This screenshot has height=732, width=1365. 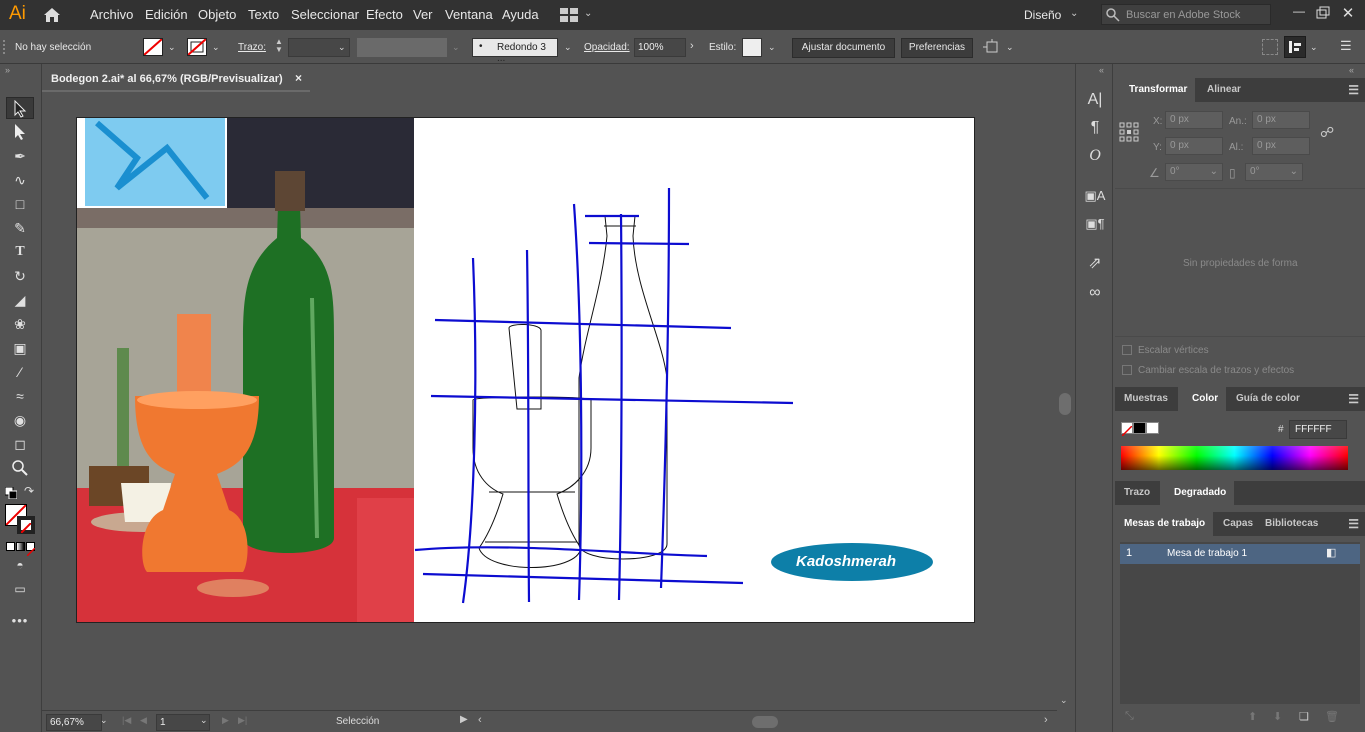 What do you see at coordinates (1331, 552) in the screenshot?
I see `artboard-options-icon: ◧` at bounding box center [1331, 552].